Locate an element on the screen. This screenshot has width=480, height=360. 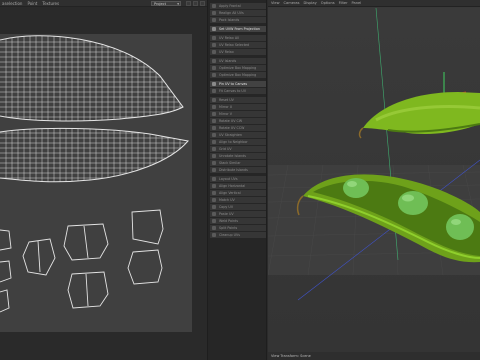
command-button: UV Relax All is located at coordinates (238, 38).